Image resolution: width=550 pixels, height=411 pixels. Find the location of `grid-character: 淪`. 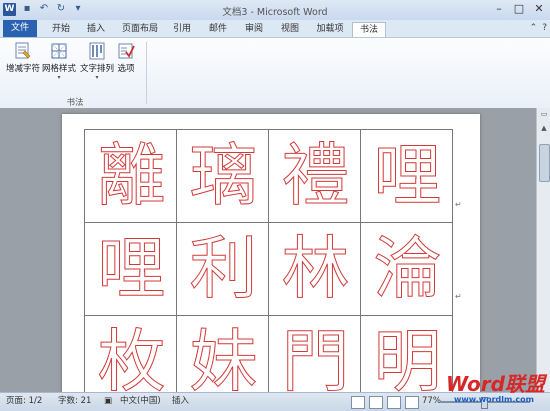

grid-character: 淪 is located at coordinates (407, 270).